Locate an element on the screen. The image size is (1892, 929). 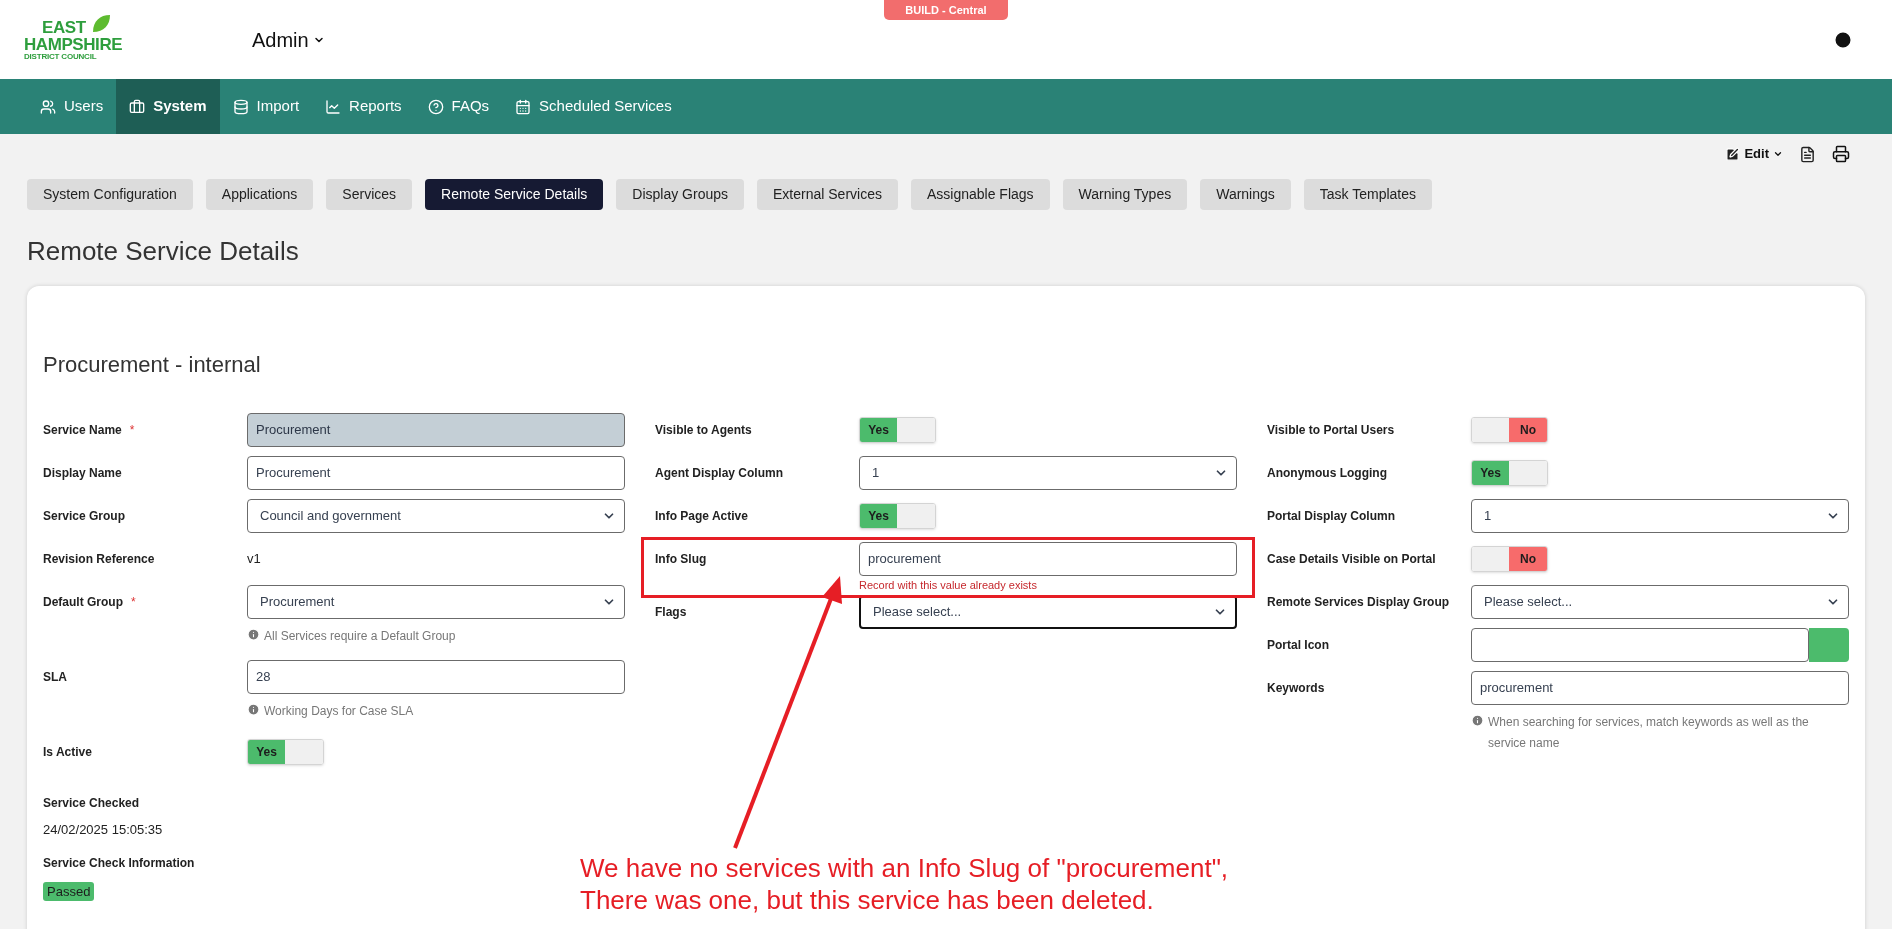
field-label: Info Page Active is located at coordinates (701, 516).